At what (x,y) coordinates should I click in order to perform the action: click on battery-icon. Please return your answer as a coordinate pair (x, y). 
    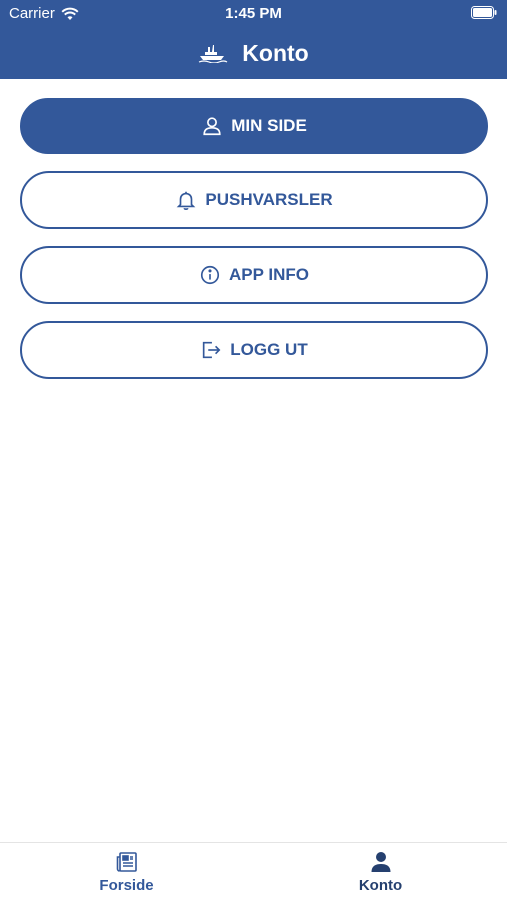
    Looking at the image, I should click on (484, 12).